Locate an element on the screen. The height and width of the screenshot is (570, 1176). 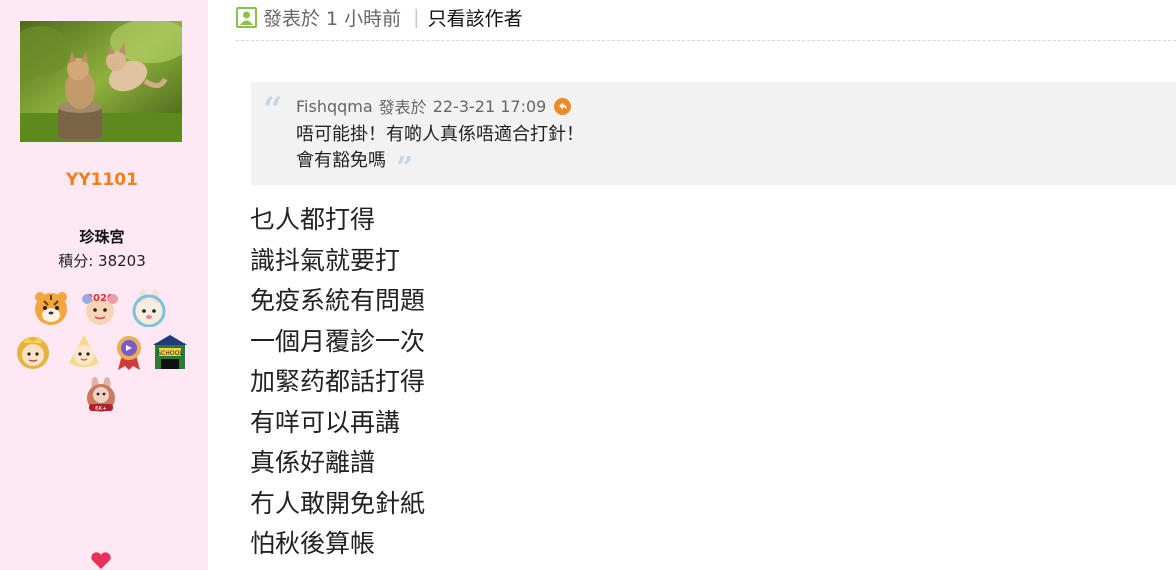
rabbit-medal-icon is located at coordinates (149, 308).